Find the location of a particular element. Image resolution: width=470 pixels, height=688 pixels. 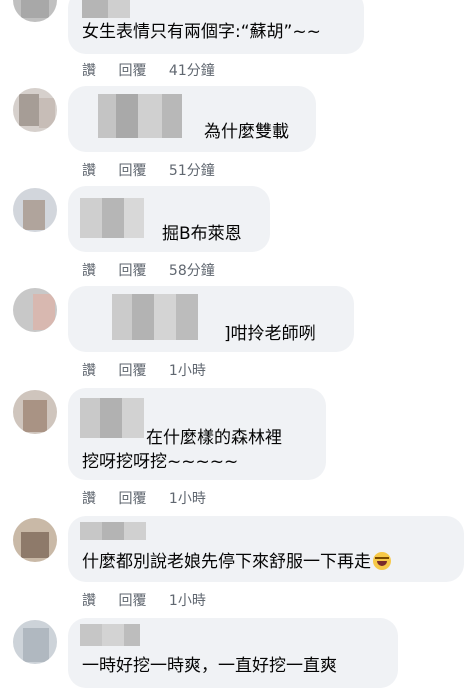

comment-text: 一時好挖一時爽，一直好挖一直爽 is located at coordinates (209, 666).